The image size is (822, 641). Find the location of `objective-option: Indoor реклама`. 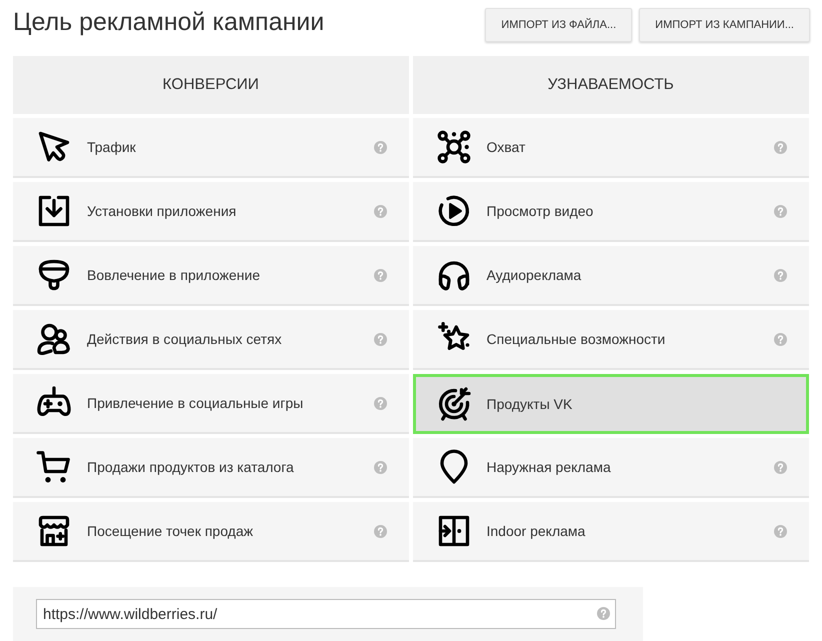

objective-option: Indoor реклама is located at coordinates (610, 532).